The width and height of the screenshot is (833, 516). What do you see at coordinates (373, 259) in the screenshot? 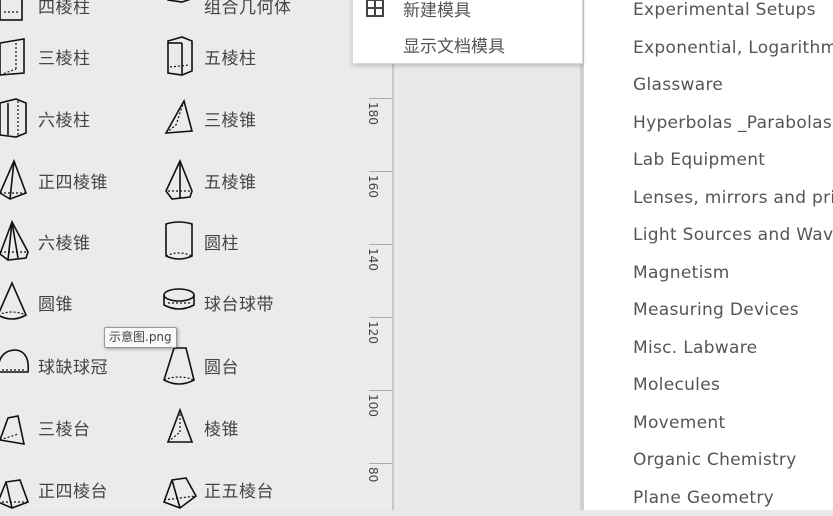
I see `ruler-label: 140` at bounding box center [373, 259].